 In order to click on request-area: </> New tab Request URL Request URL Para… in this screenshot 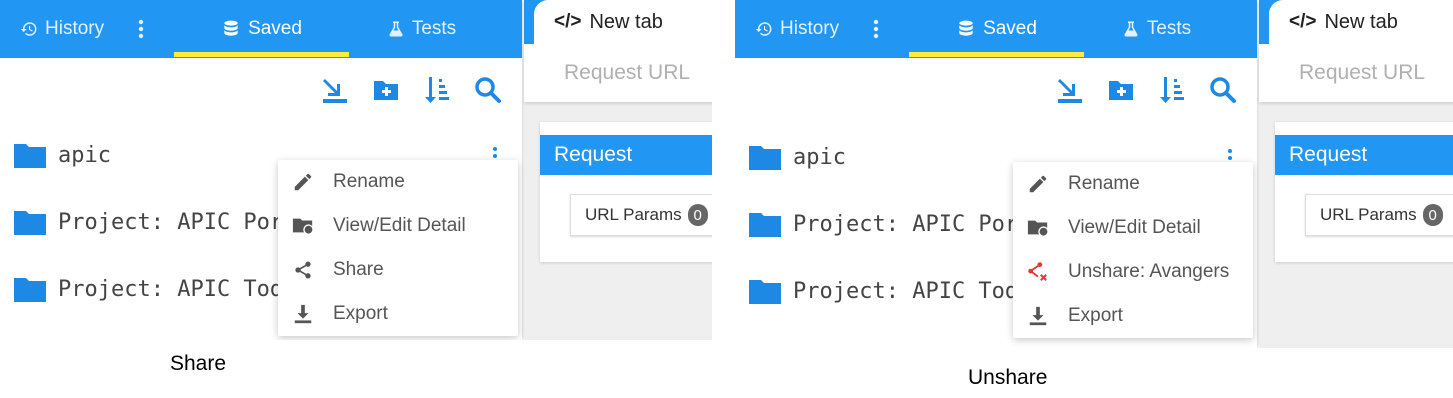, I will do `click(1356, 174)`.